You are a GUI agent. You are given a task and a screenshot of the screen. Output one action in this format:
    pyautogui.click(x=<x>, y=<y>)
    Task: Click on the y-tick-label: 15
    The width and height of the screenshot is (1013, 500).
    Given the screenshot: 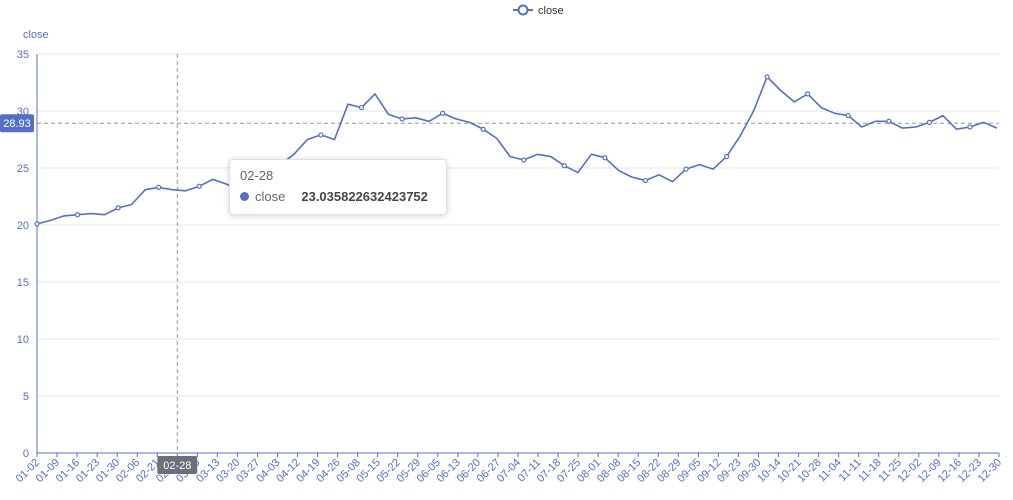 What is the action you would take?
    pyautogui.click(x=23, y=283)
    